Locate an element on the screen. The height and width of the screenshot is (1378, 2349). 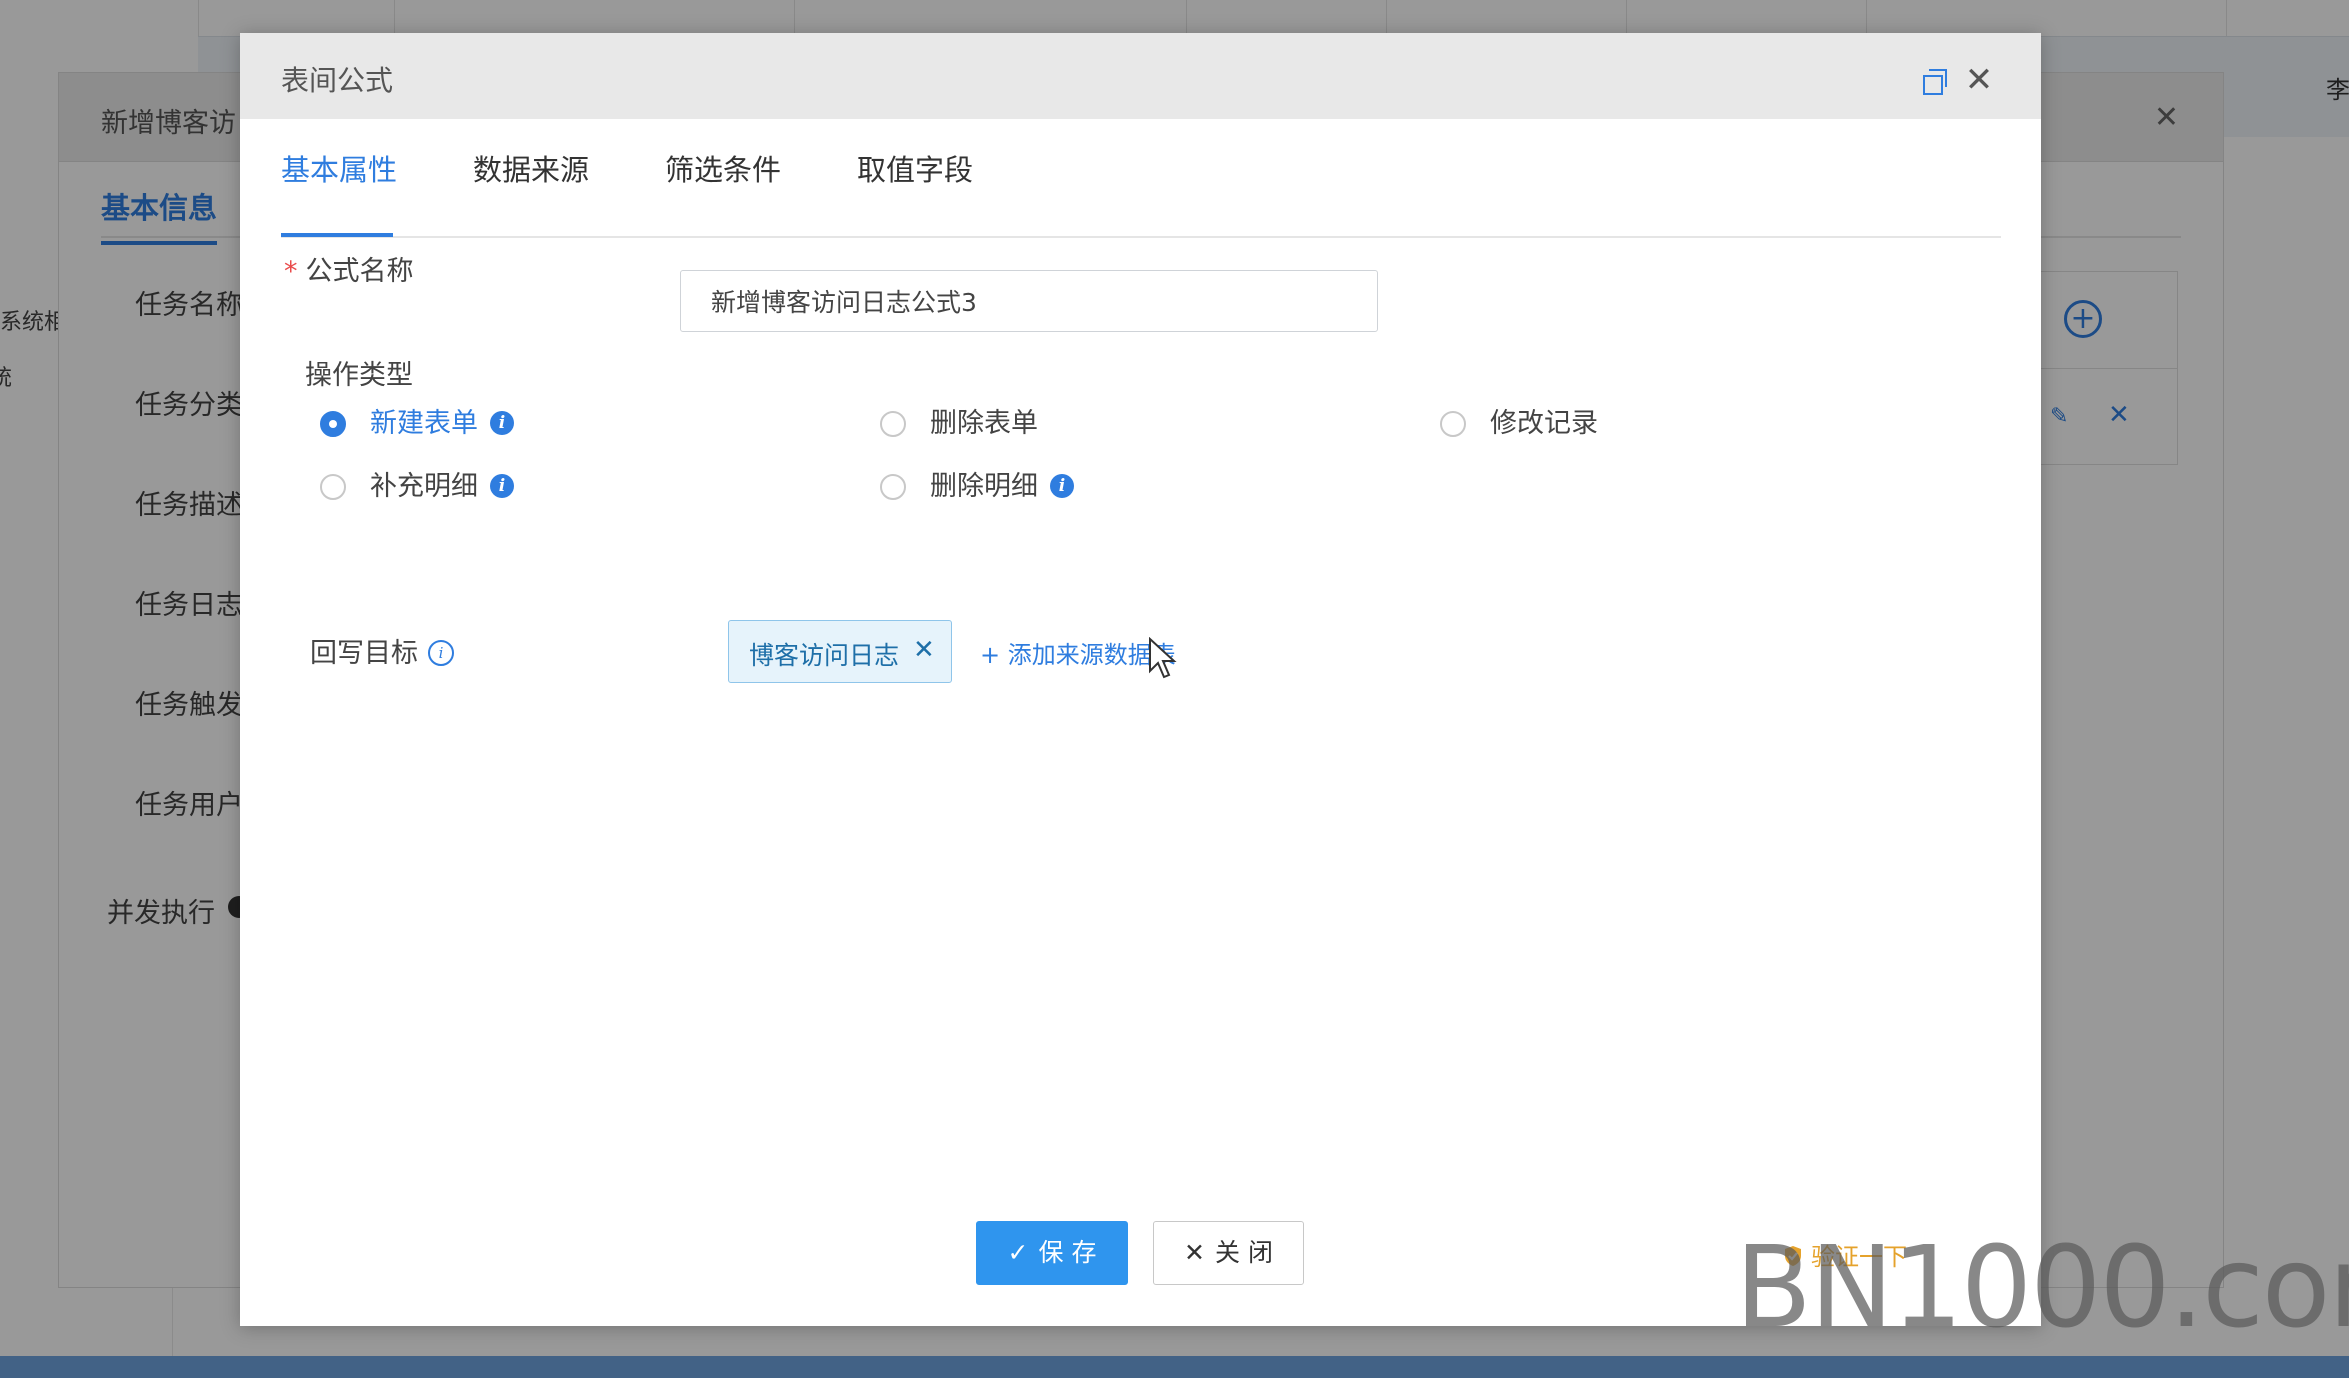
maximize-icon-back is located at coordinates (1938, 78).